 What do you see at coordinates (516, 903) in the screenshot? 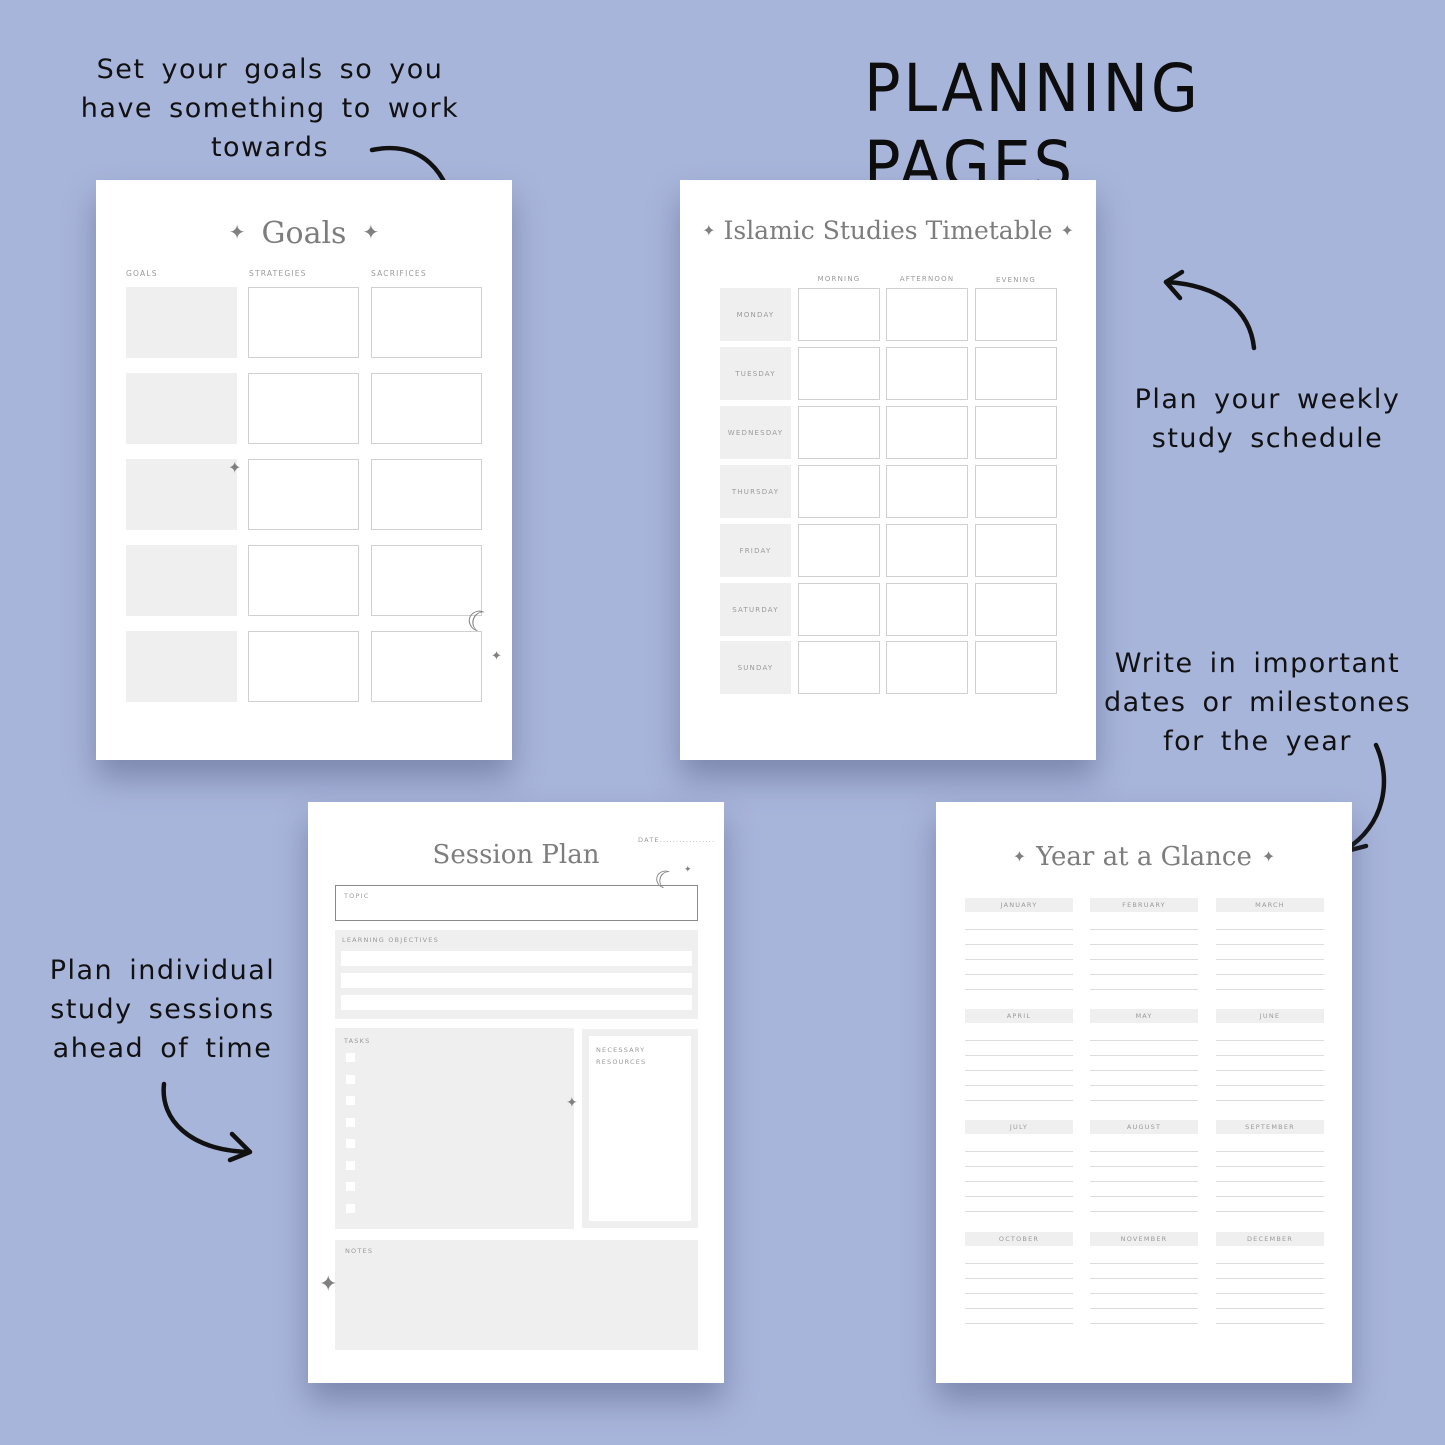
I see `topic-field: TOPIC` at bounding box center [516, 903].